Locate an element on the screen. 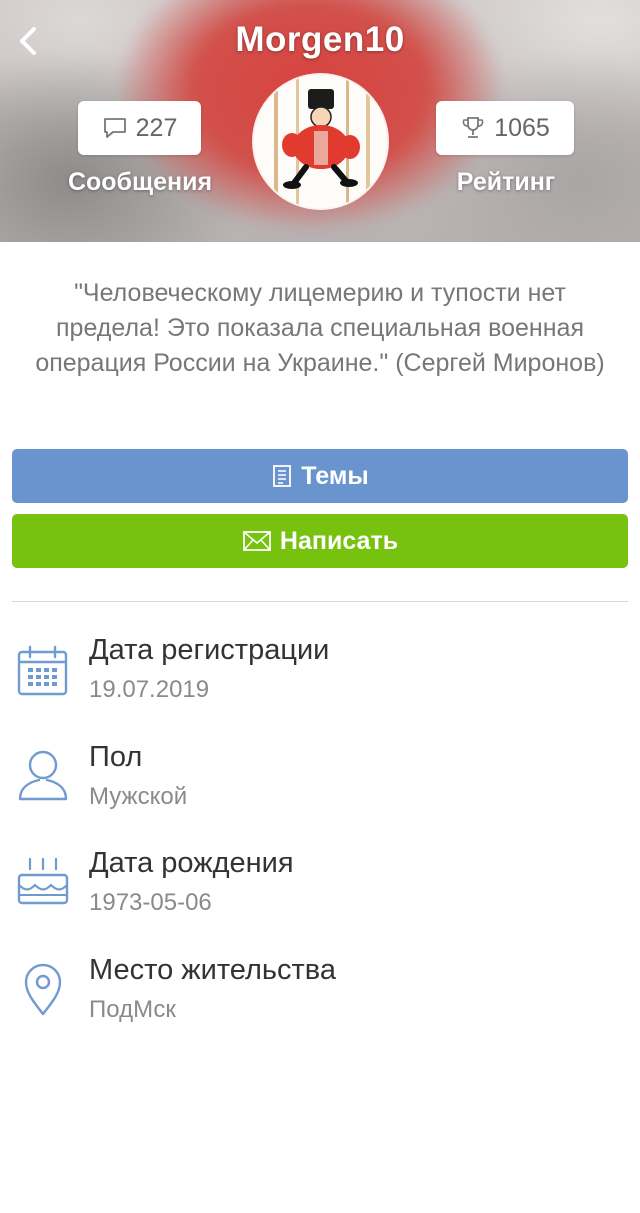  location-value: ПодМск is located at coordinates (132, 1009).